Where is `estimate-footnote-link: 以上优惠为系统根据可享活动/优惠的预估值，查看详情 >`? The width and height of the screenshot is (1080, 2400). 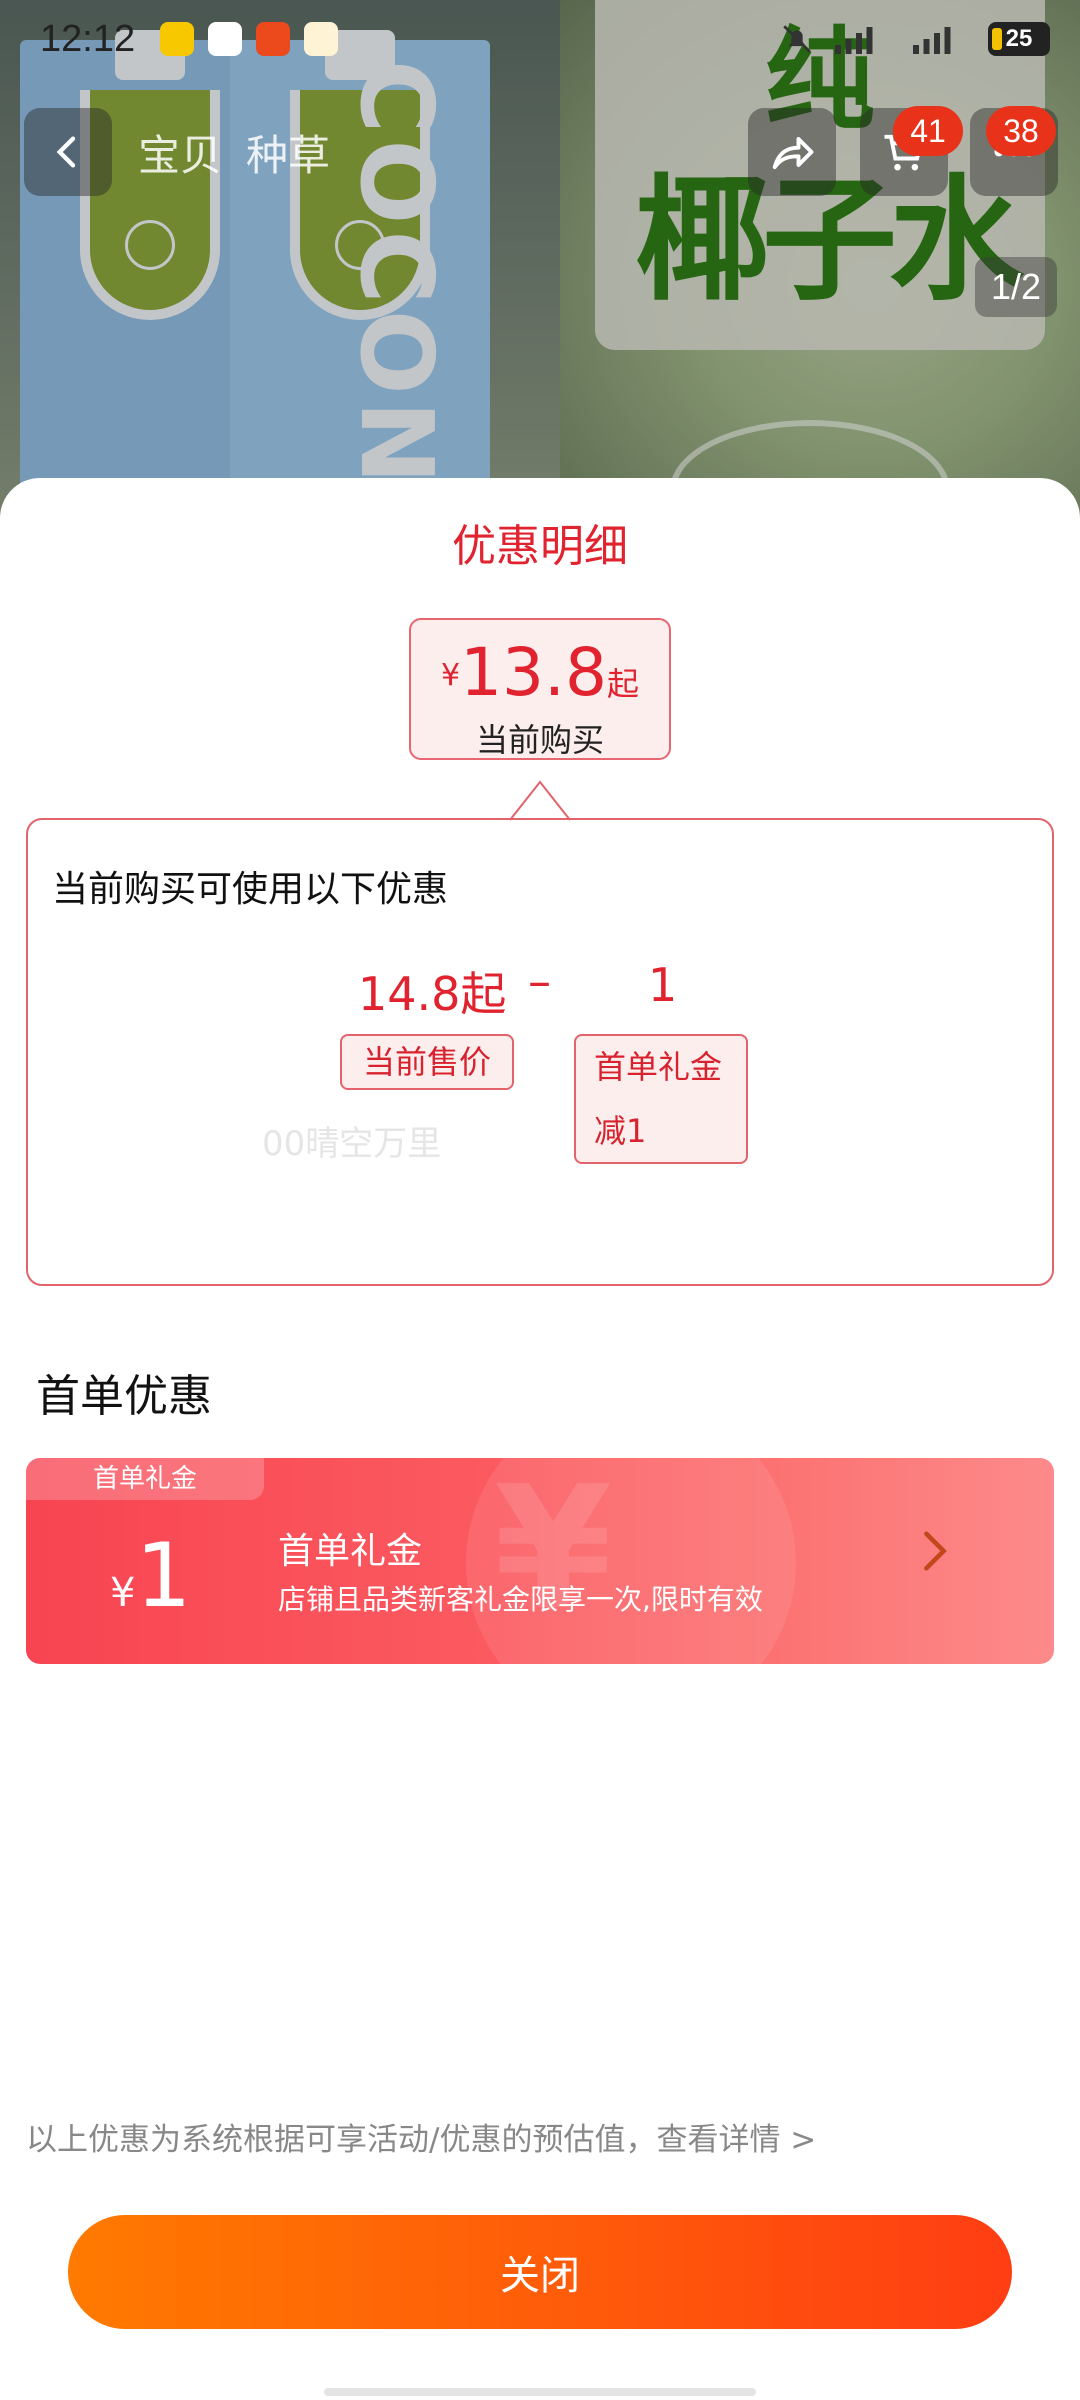 estimate-footnote-link: 以上优惠为系统根据可享活动/优惠的预估值，查看详情 > is located at coordinates (421, 2136).